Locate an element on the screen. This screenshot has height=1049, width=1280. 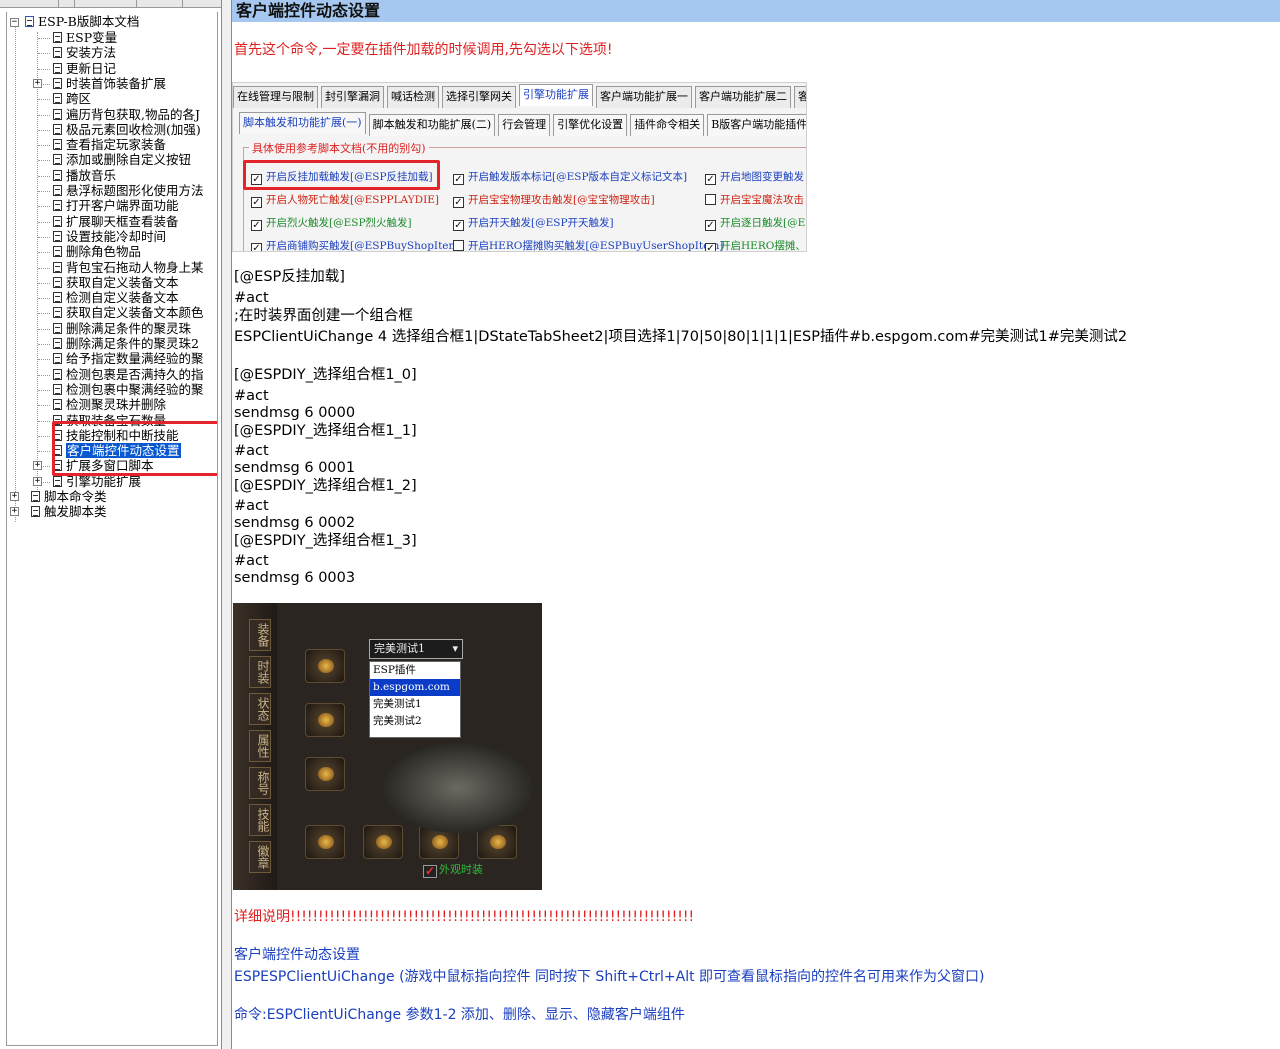
game-side-tab: 时装 is located at coordinates (260, 672).